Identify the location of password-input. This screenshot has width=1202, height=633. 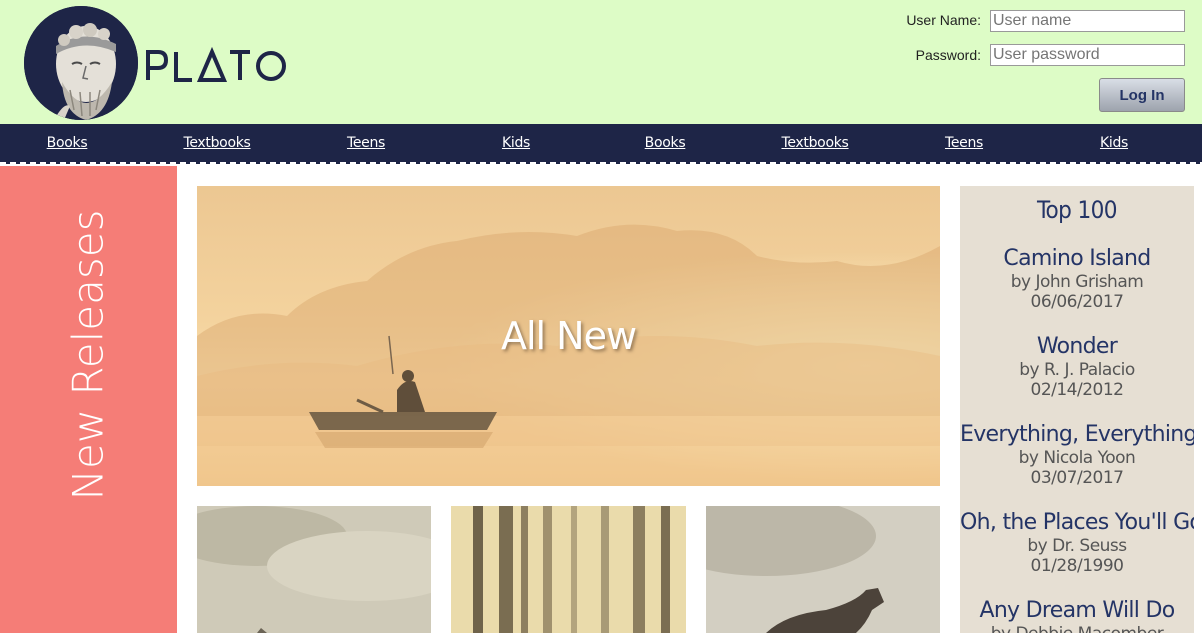
(1087, 55).